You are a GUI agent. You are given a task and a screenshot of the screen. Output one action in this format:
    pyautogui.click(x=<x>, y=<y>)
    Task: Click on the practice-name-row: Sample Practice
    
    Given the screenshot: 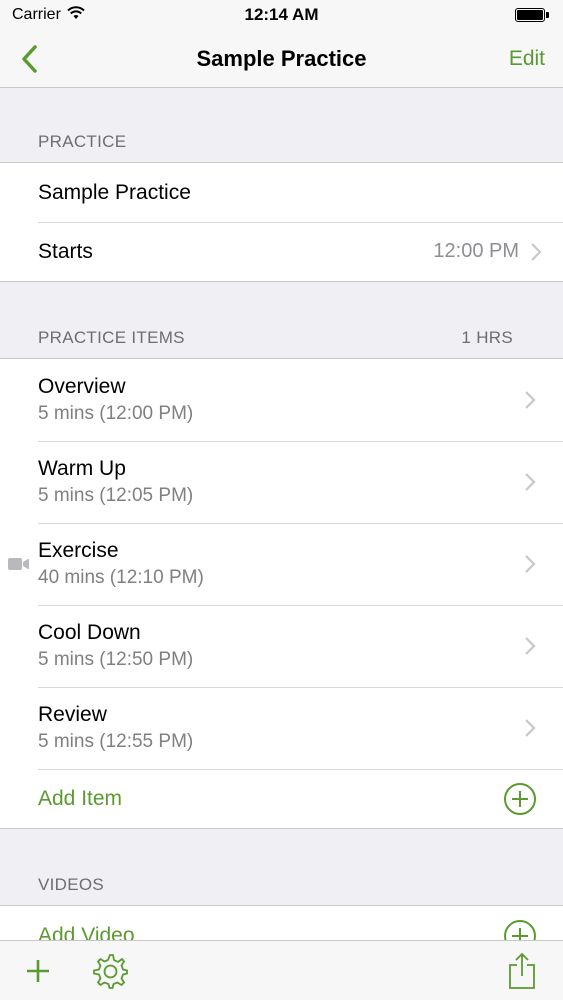 What is the action you would take?
    pyautogui.click(x=281, y=192)
    